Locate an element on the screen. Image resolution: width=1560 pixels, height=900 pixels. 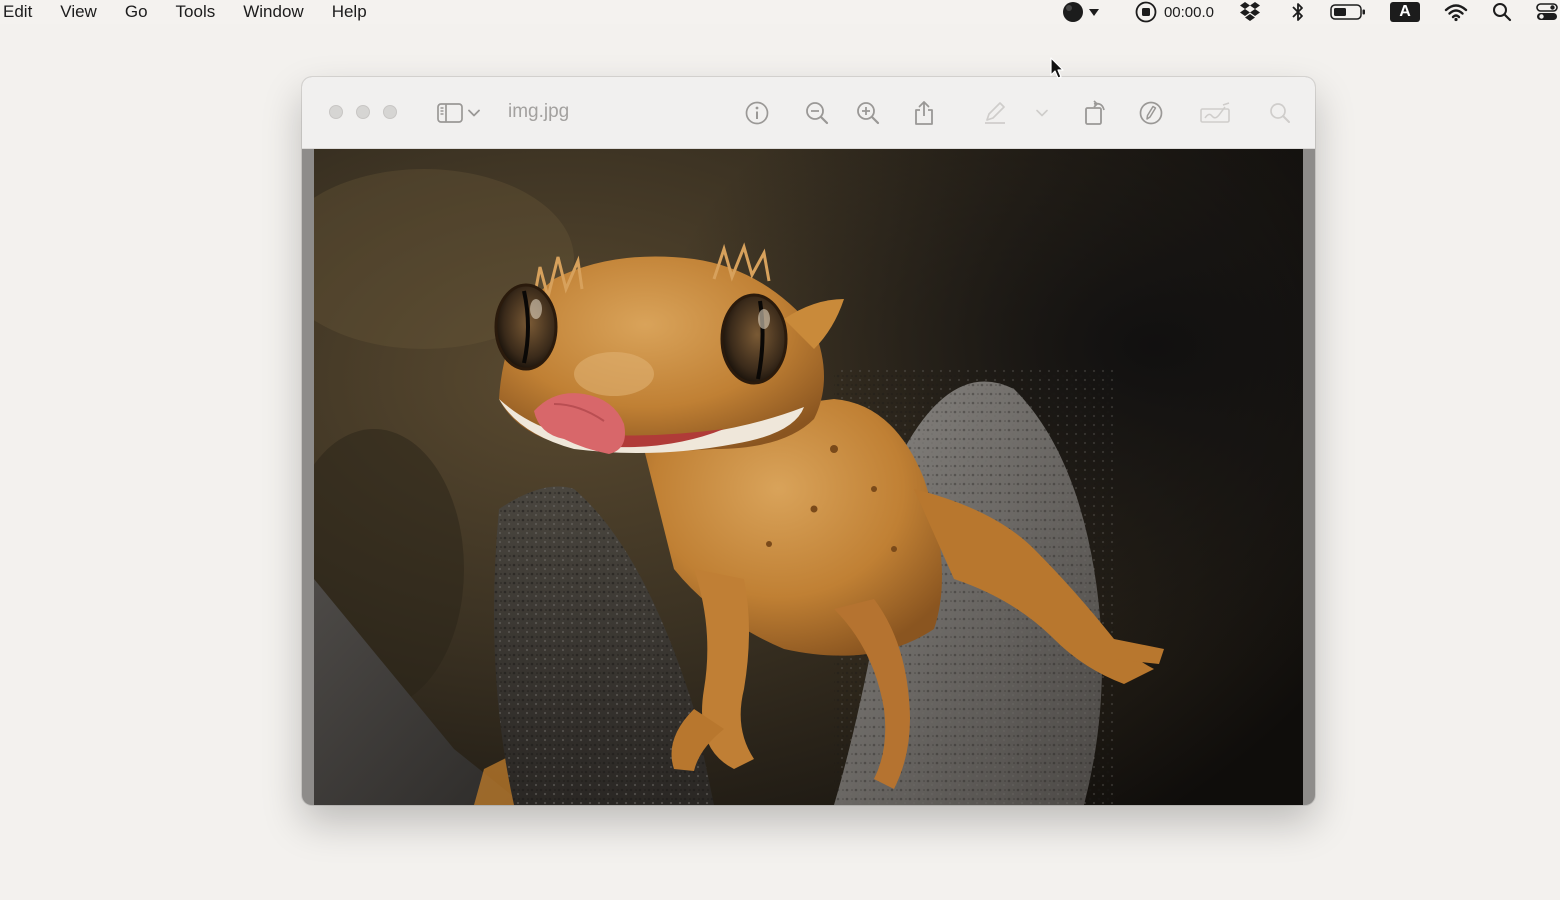
menu-view: View is located at coordinates (78, 12).